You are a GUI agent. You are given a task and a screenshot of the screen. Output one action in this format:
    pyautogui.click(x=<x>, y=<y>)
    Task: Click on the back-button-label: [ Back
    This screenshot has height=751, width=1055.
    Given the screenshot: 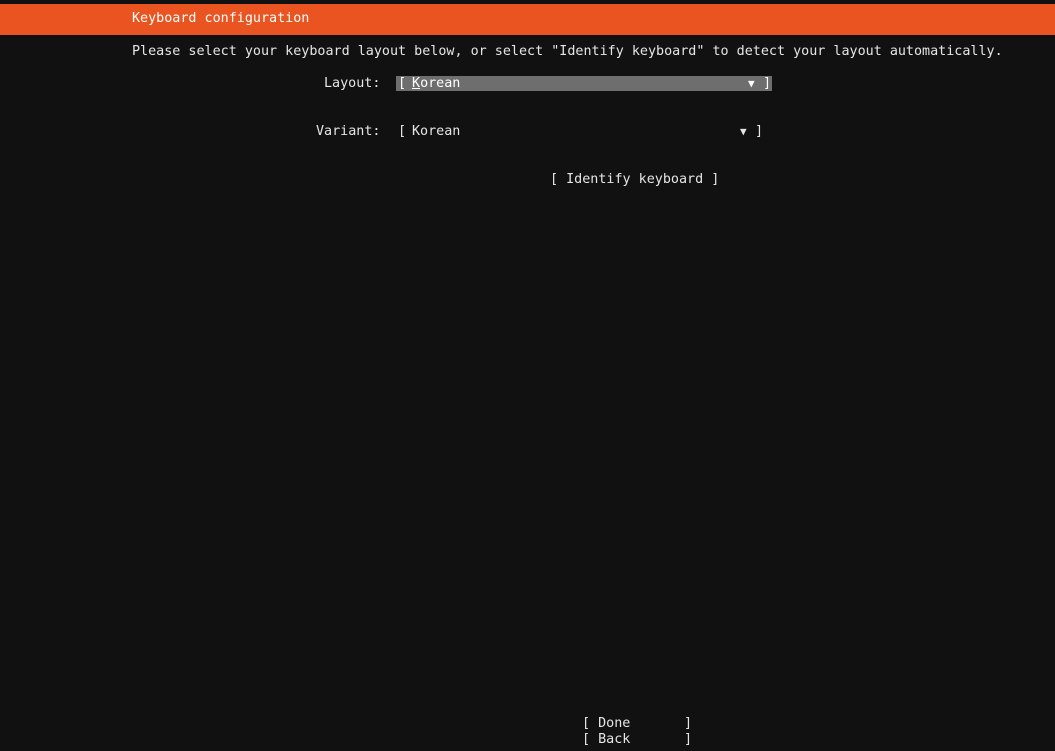 What is the action you would take?
    pyautogui.click(x=606, y=739)
    